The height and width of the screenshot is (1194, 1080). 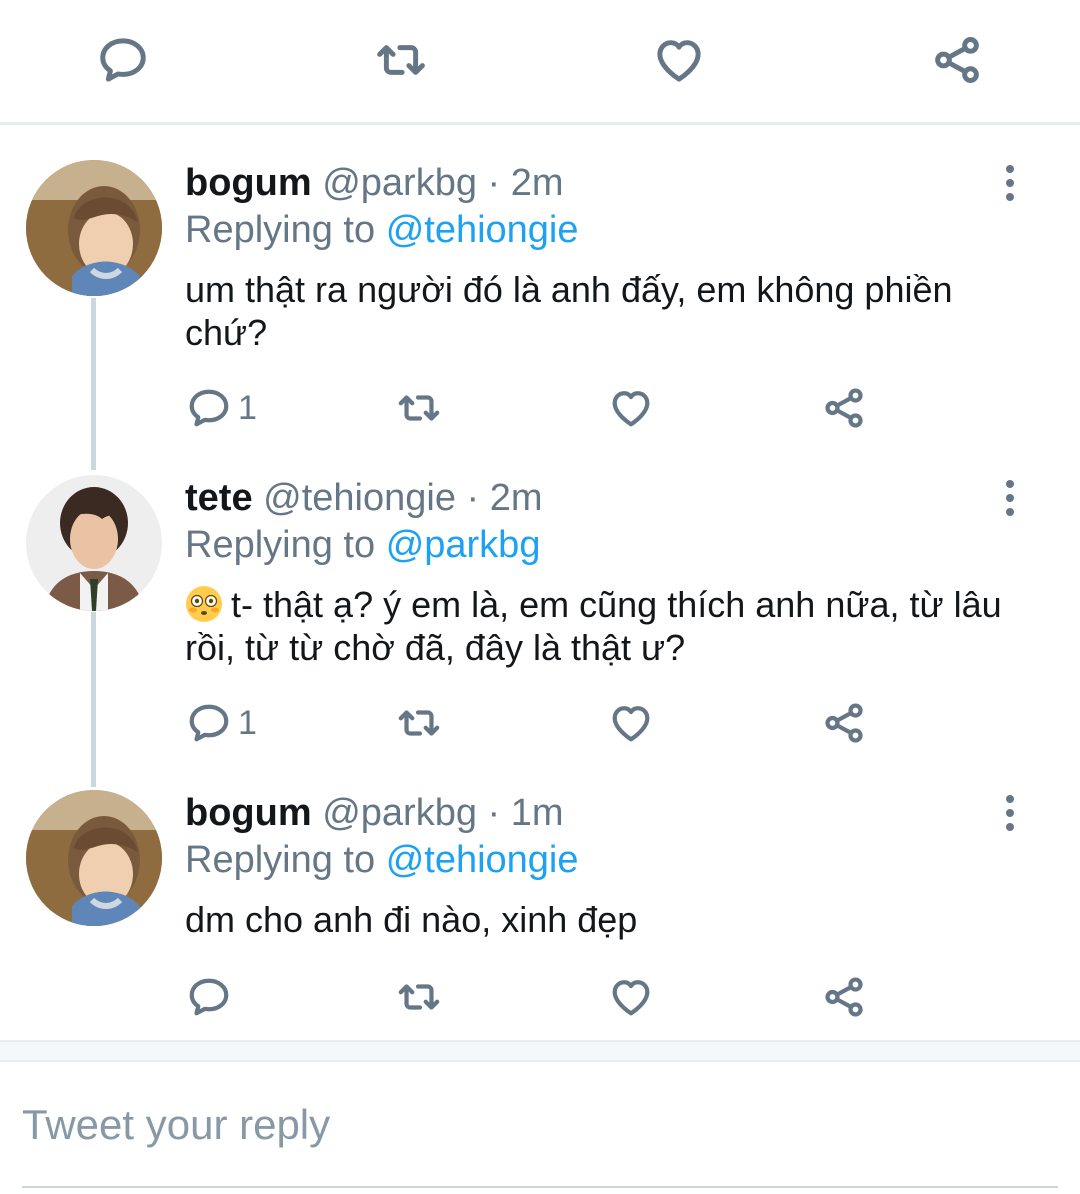 What do you see at coordinates (540, 61) in the screenshot?
I see `top-action-bar` at bounding box center [540, 61].